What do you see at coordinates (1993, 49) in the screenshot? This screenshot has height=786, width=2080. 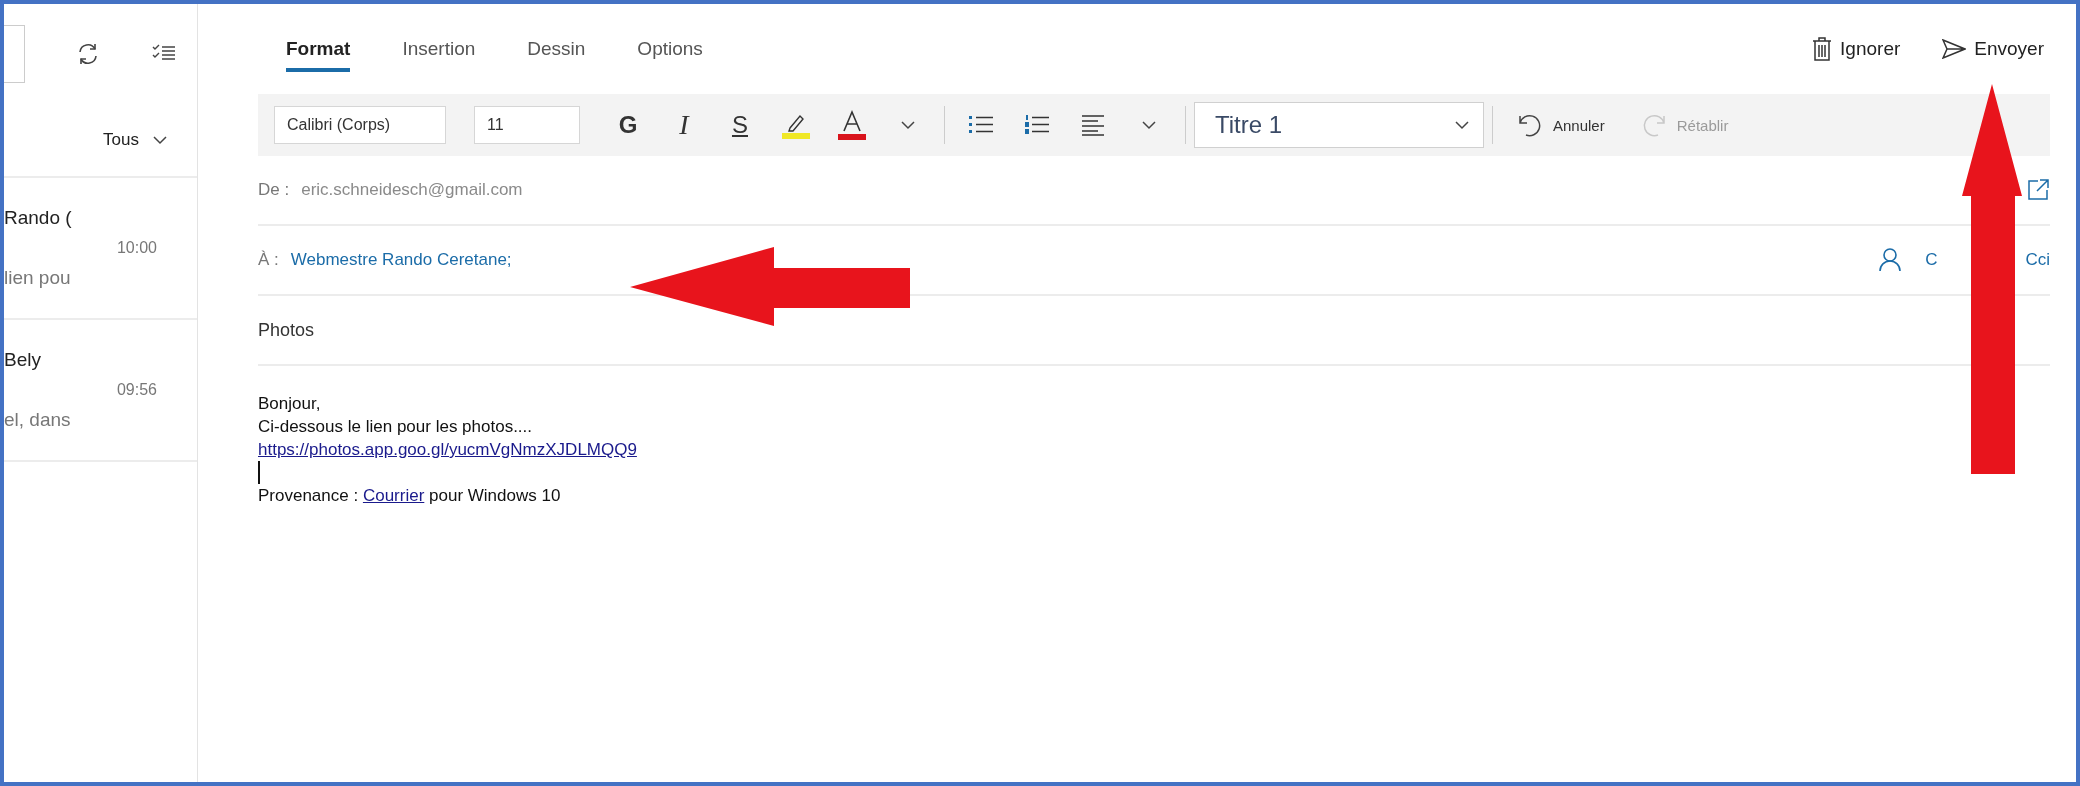 I see `send-button: Envoyer` at bounding box center [1993, 49].